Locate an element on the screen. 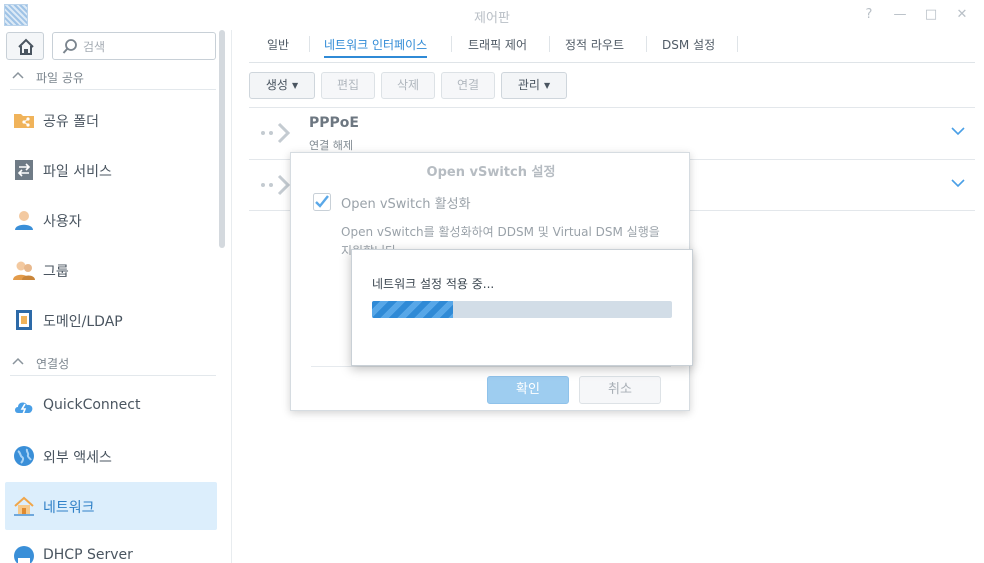 This screenshot has width=984, height=563. sidebar-item-file-services: 파일 서비스 is located at coordinates (111, 170).